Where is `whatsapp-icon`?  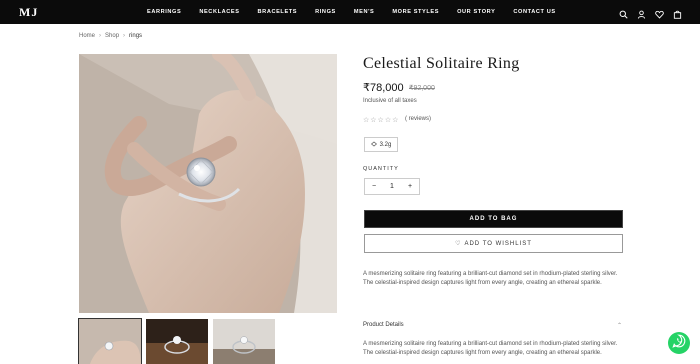
whatsapp-icon is located at coordinates (679, 343).